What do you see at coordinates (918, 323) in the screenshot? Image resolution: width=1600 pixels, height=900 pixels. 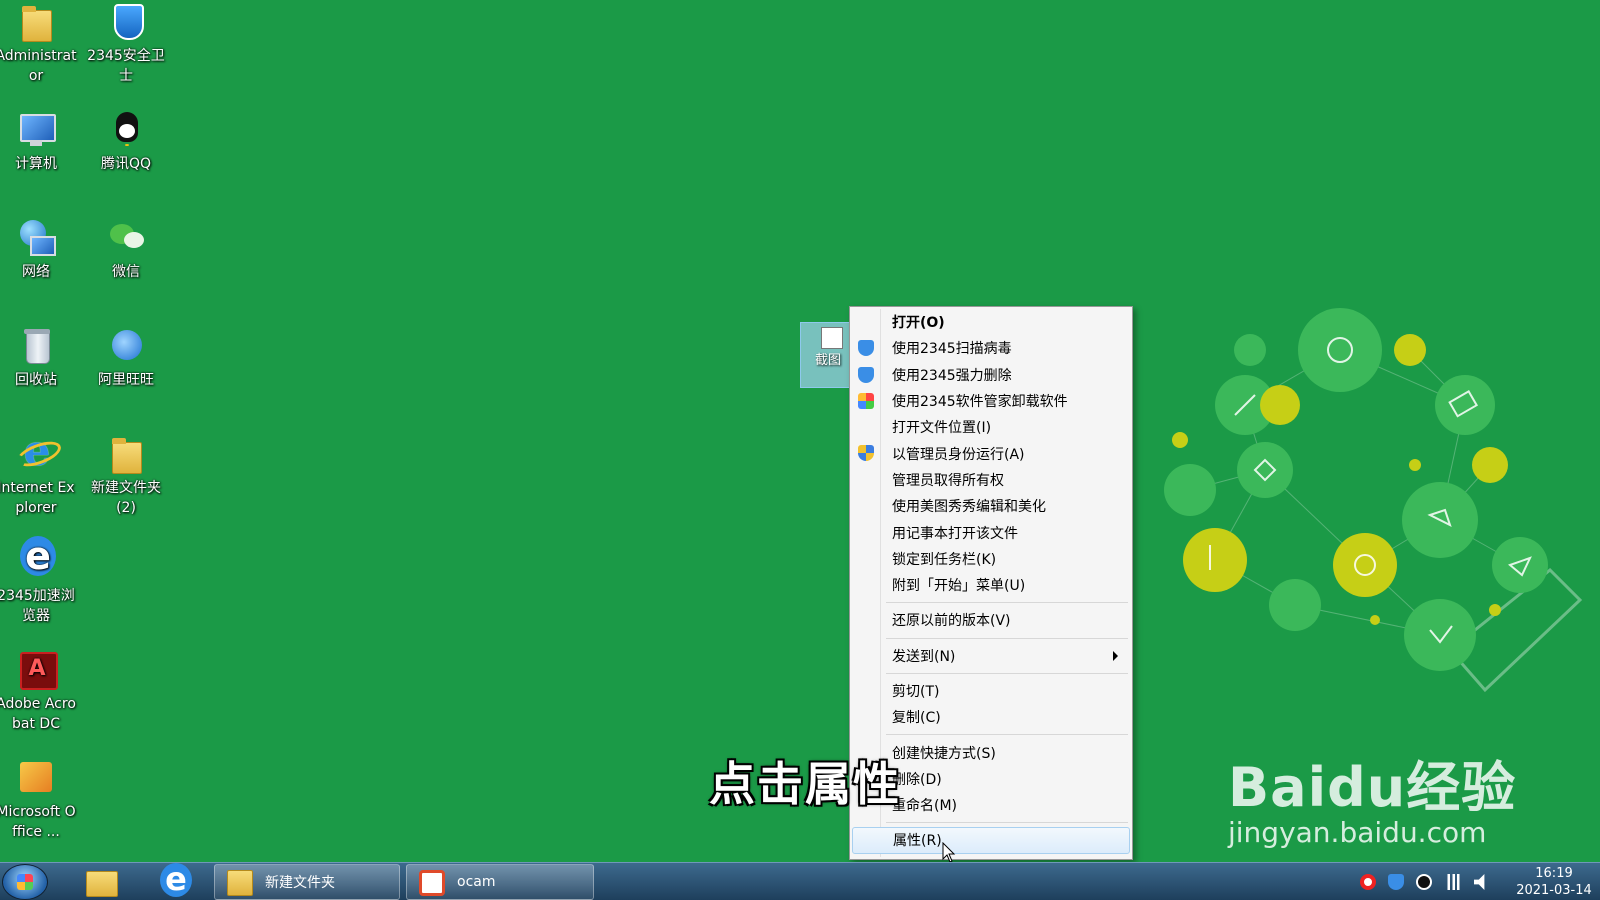 I see `menu-item-label: 打开(O)` at bounding box center [918, 323].